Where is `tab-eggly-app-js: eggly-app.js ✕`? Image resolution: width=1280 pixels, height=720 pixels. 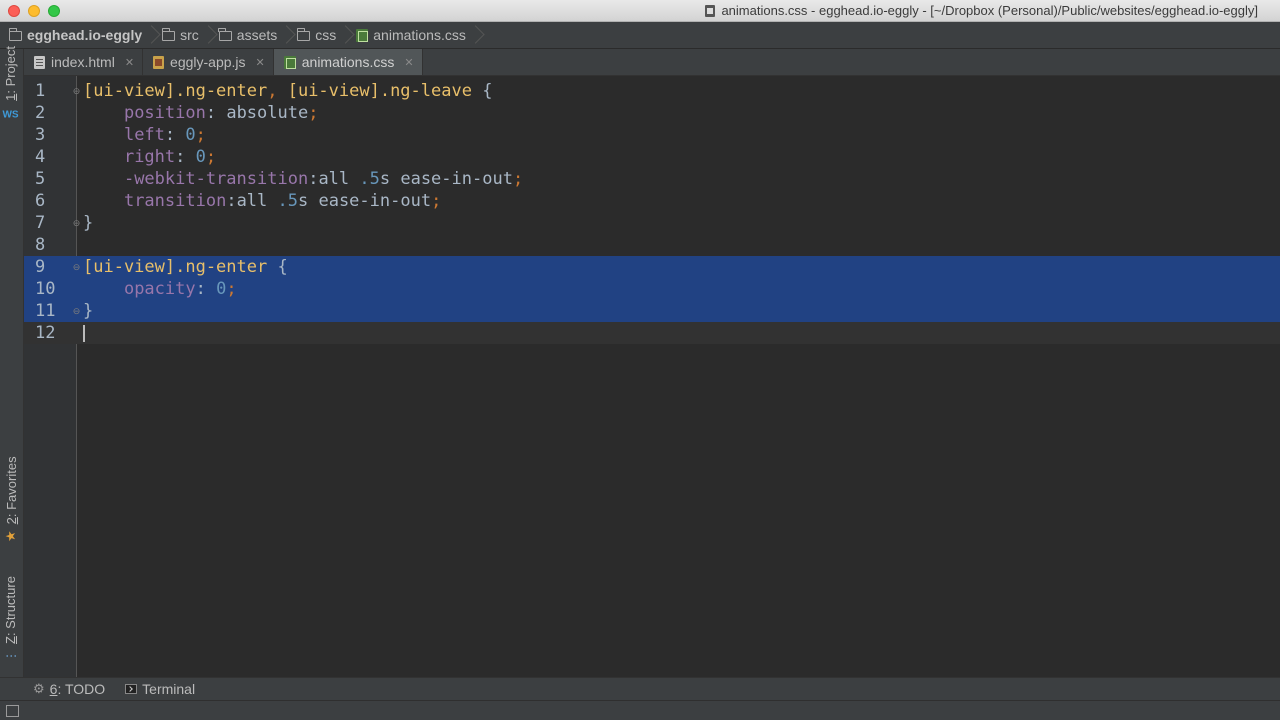 tab-eggly-app-js: eggly-app.js ✕ is located at coordinates (208, 62).